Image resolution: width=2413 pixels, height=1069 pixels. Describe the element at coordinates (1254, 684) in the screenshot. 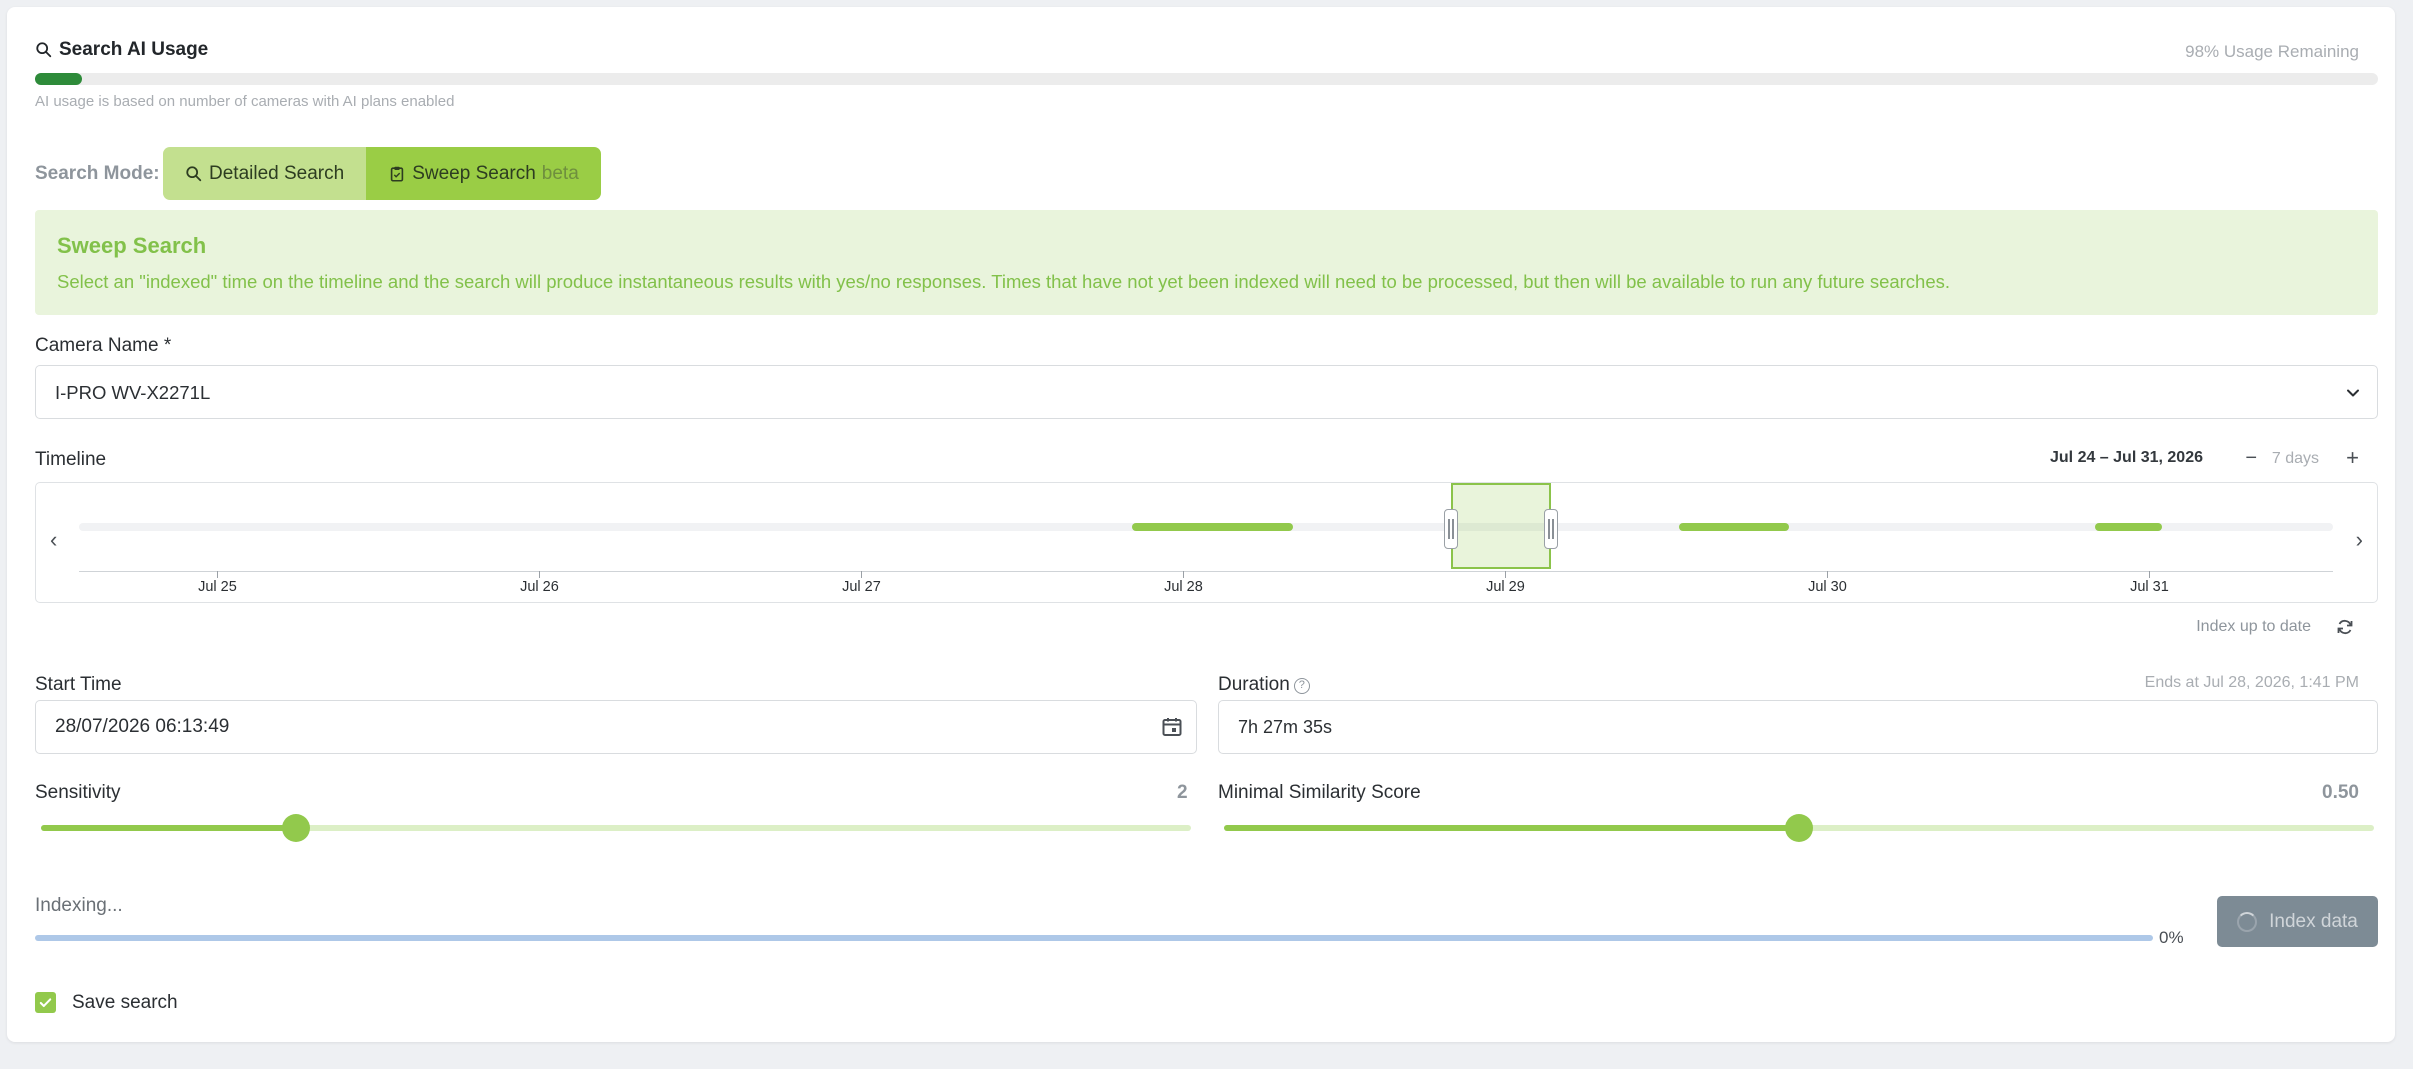

I see `duration-label-text: Duration` at that location.